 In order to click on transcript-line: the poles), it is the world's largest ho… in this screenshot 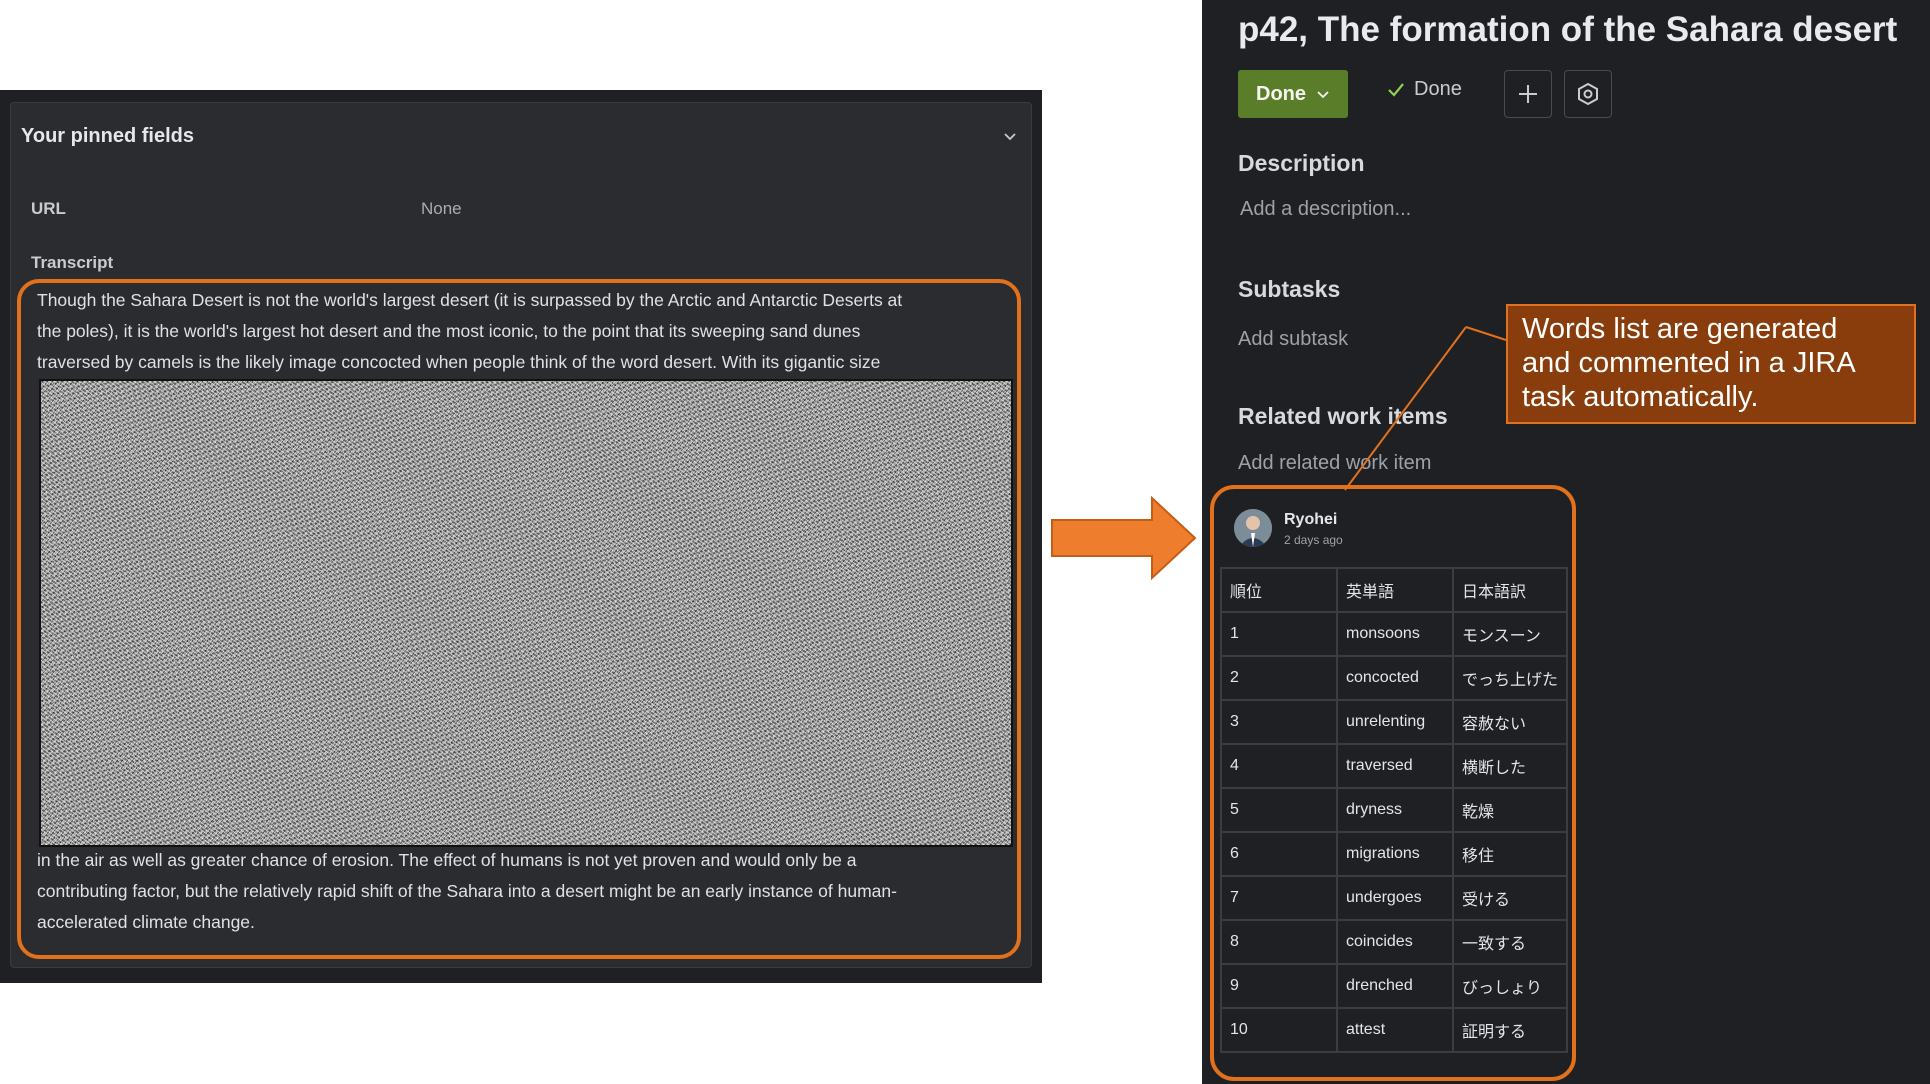, I will do `click(449, 331)`.